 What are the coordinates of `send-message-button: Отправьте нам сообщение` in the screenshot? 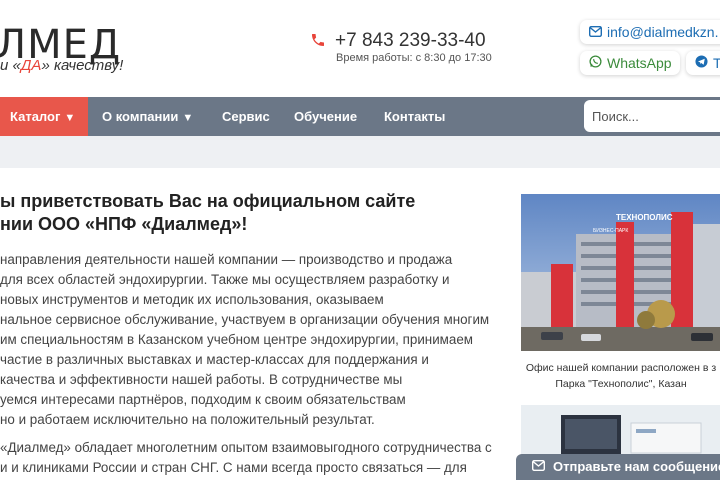 It's located at (618, 467).